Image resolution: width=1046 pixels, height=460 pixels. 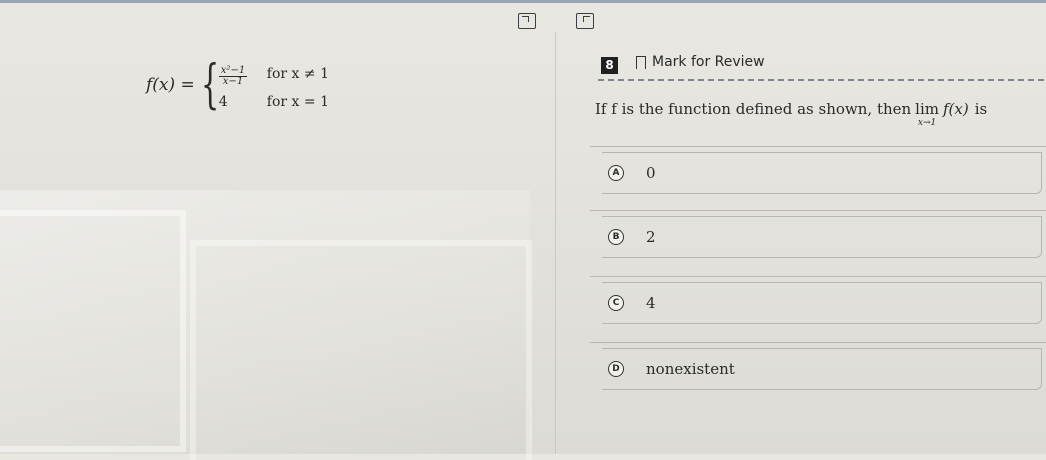 What do you see at coordinates (223, 101) in the screenshot?
I see `case-value: 4` at bounding box center [223, 101].